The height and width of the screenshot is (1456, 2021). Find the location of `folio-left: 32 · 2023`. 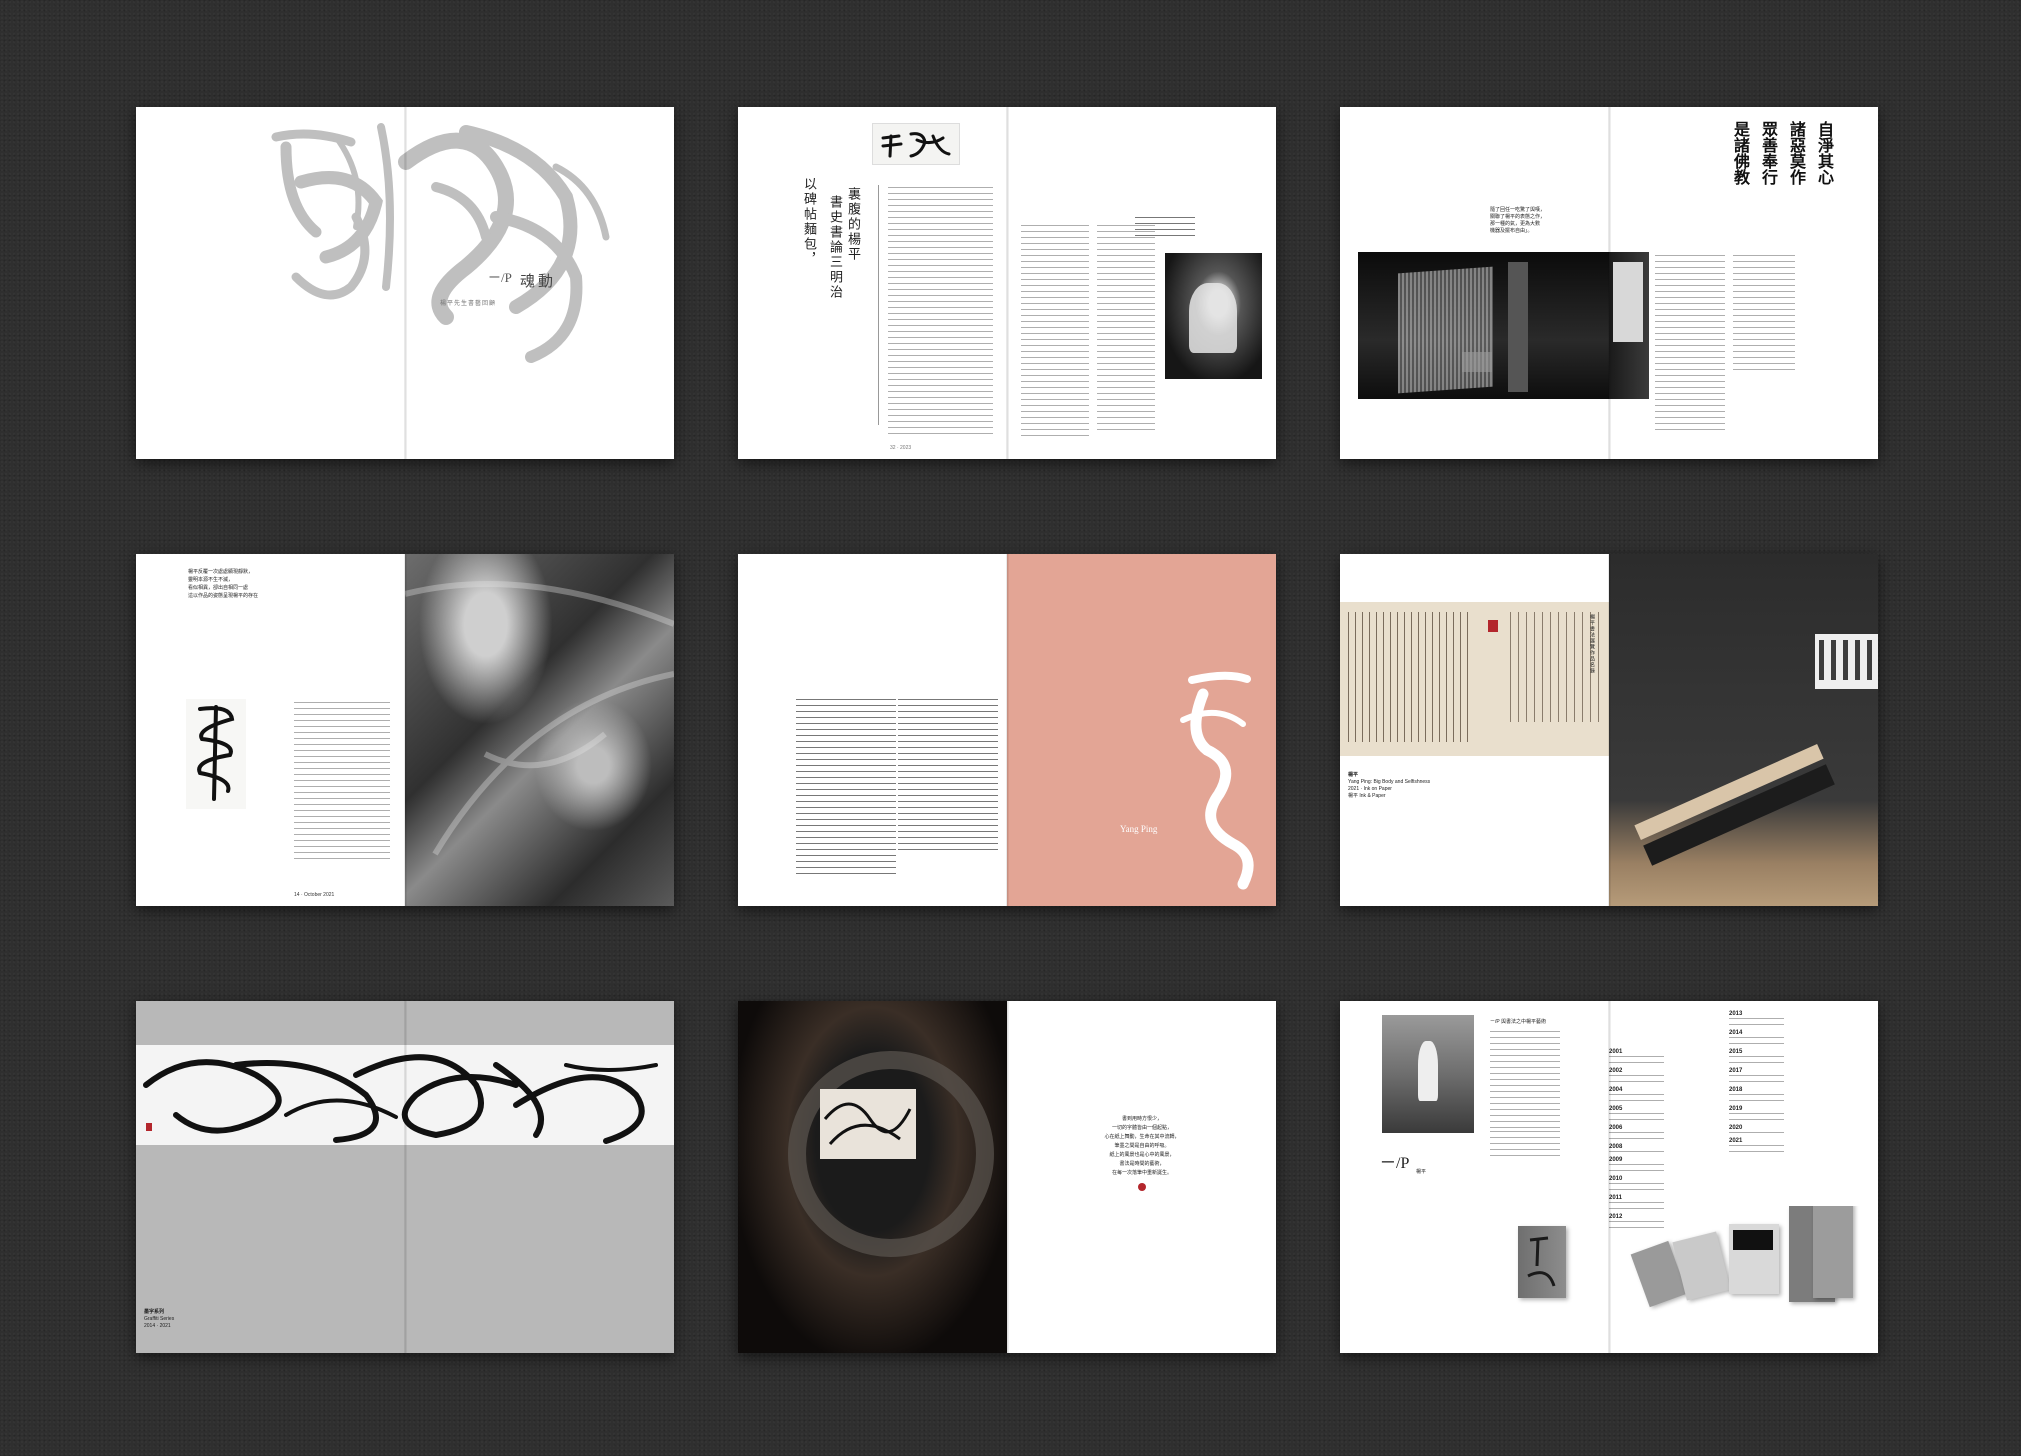

folio-left: 32 · 2023 is located at coordinates (901, 448).